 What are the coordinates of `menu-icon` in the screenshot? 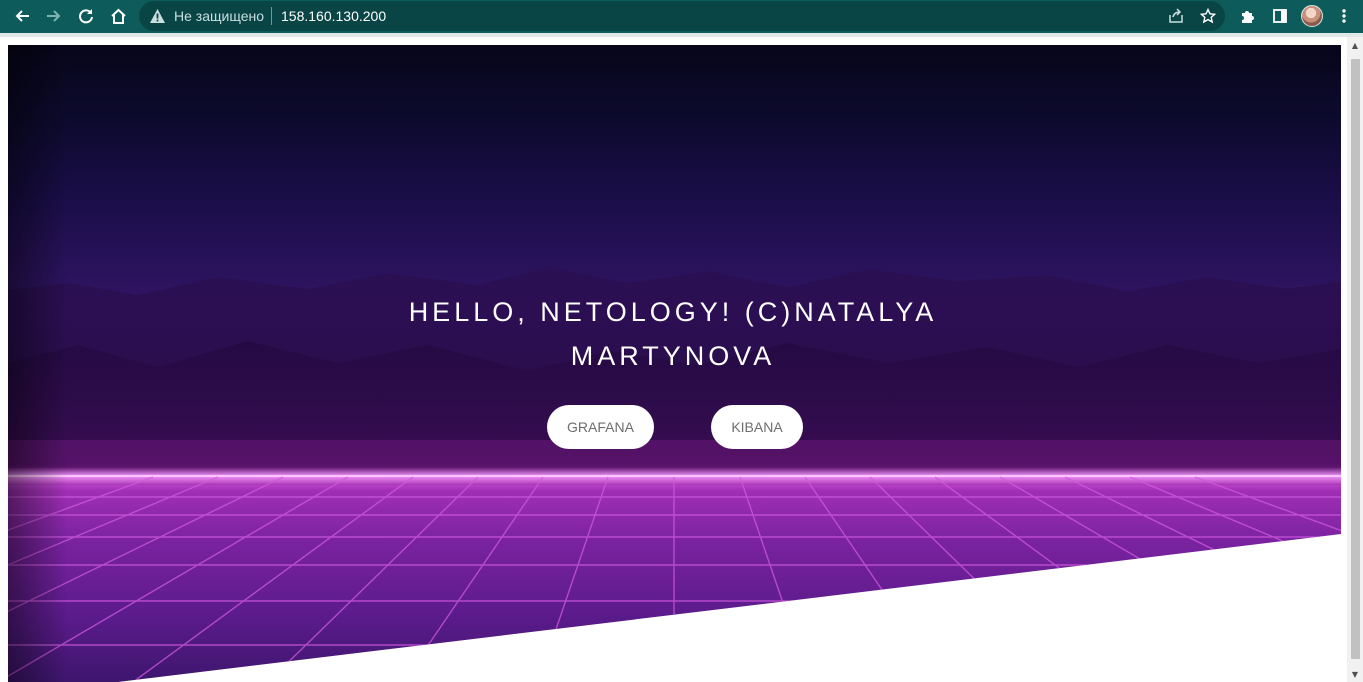 It's located at (1344, 16).